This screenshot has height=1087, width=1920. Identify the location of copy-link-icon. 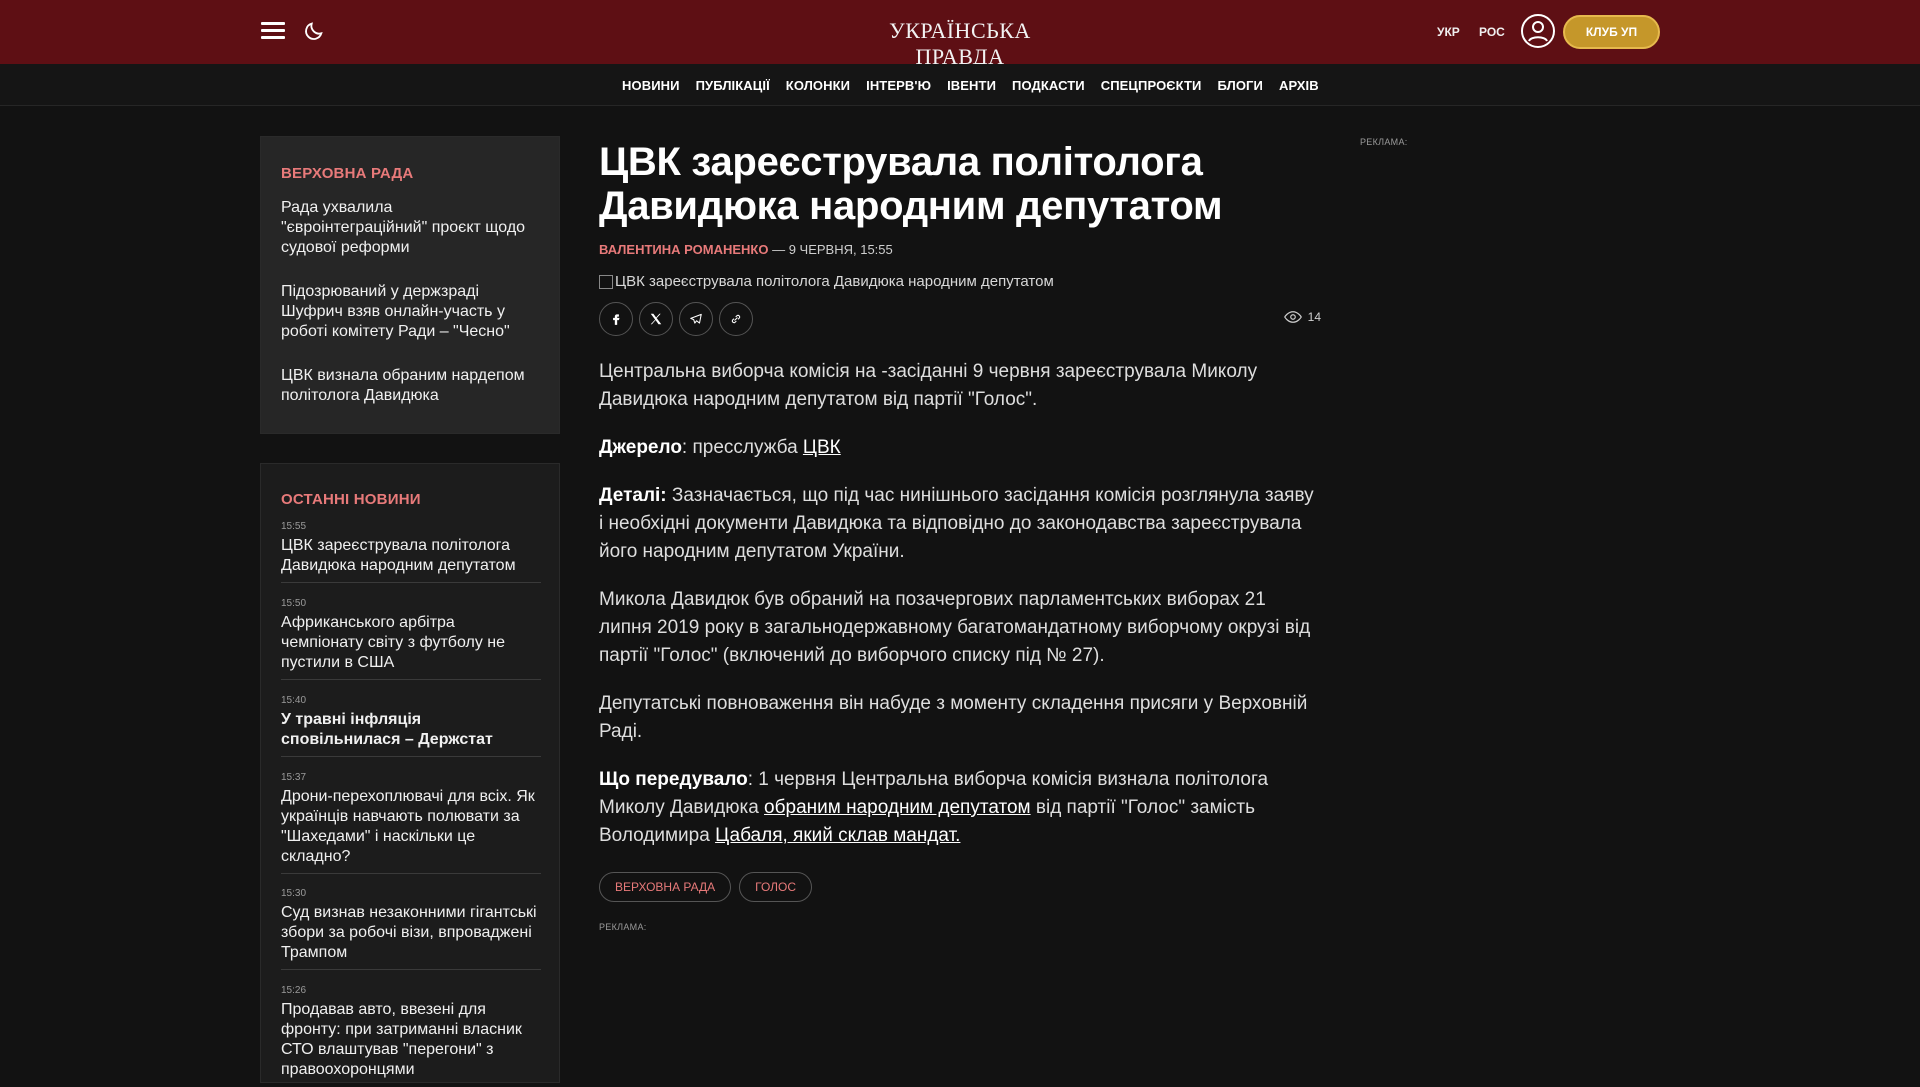
(736, 319).